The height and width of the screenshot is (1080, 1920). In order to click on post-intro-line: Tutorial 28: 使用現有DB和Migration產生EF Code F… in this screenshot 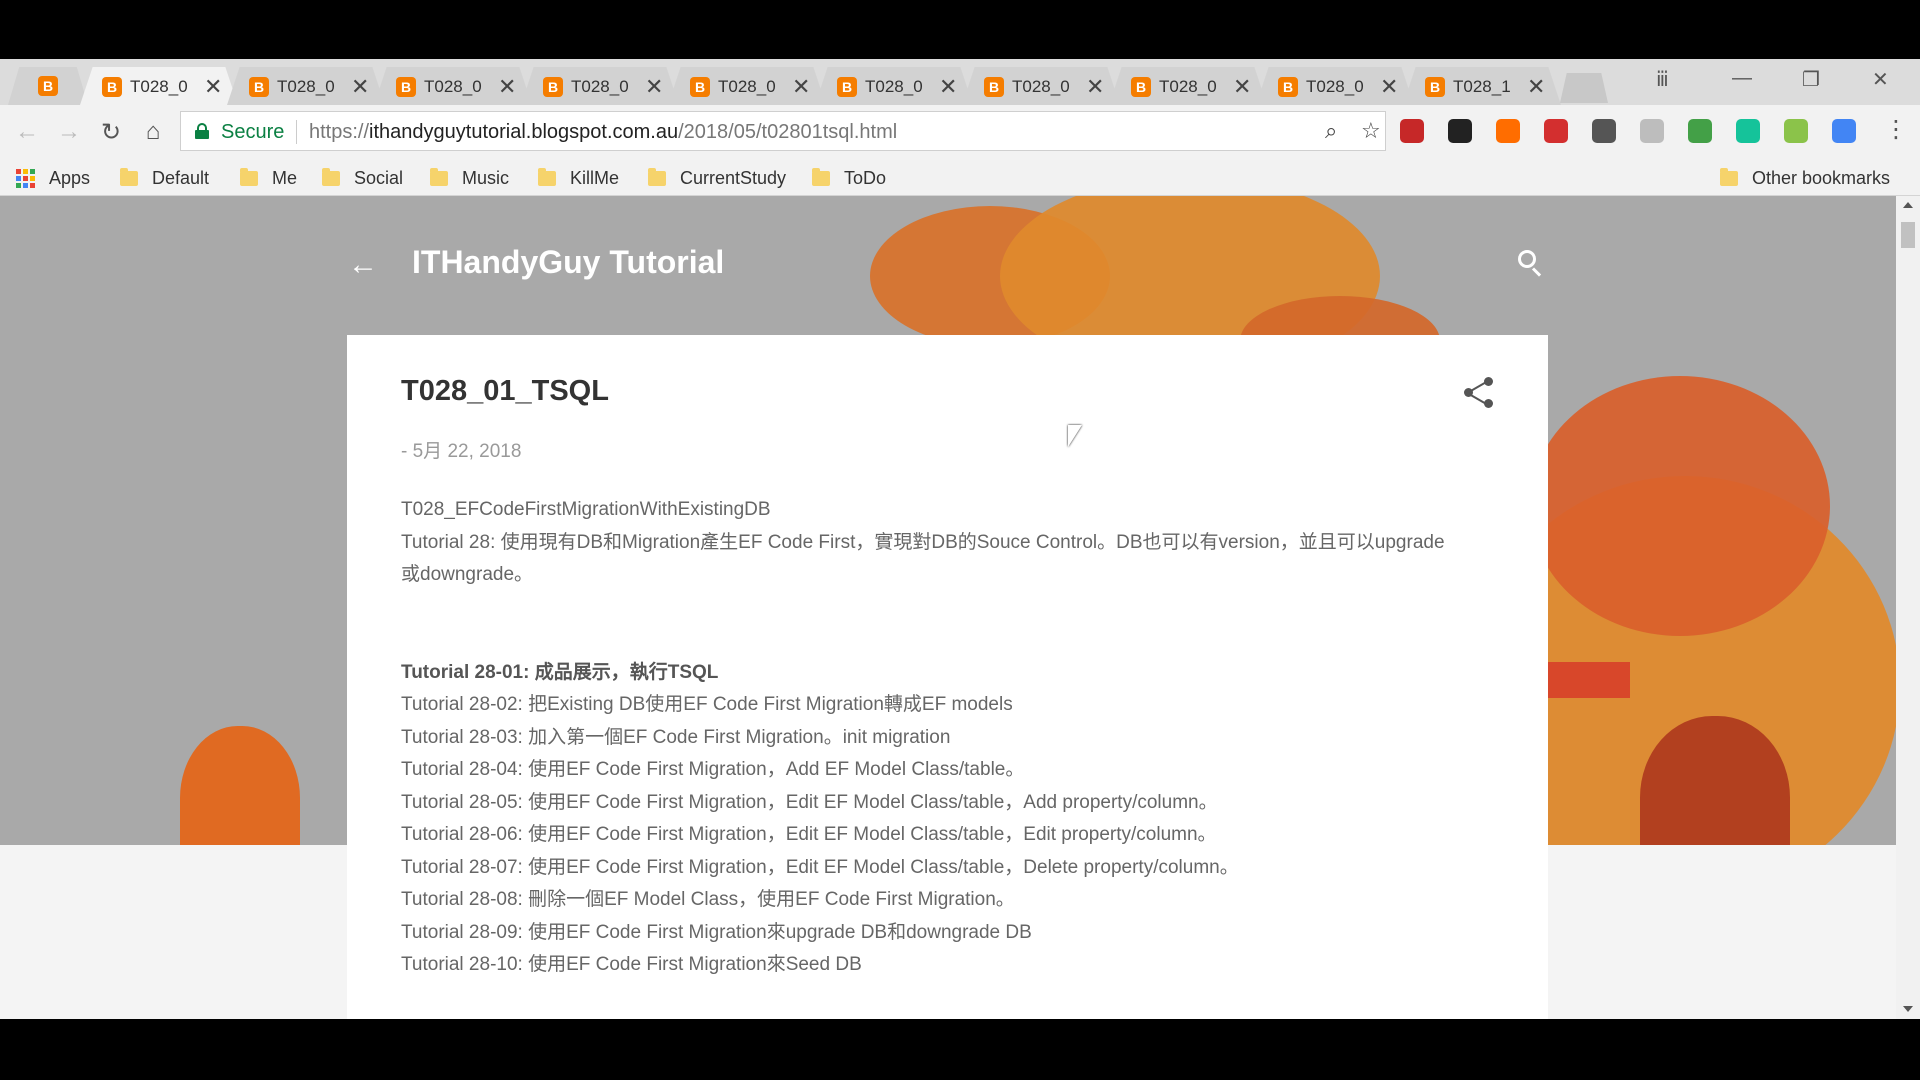, I will do `click(923, 558)`.